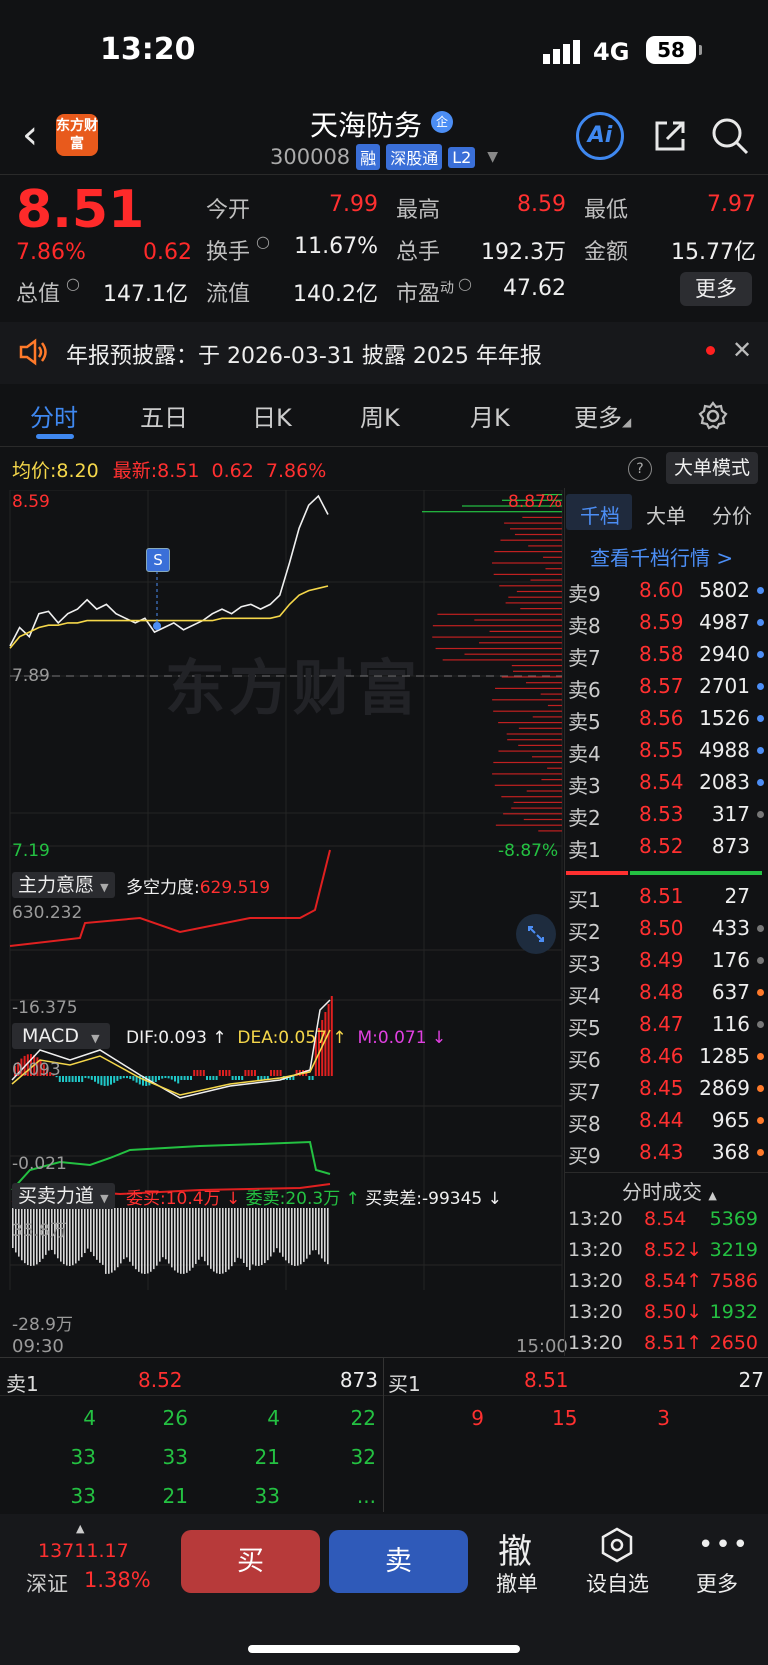  Describe the element at coordinates (272, 415) in the screenshot. I see `tab-daily-k: 日K` at that location.